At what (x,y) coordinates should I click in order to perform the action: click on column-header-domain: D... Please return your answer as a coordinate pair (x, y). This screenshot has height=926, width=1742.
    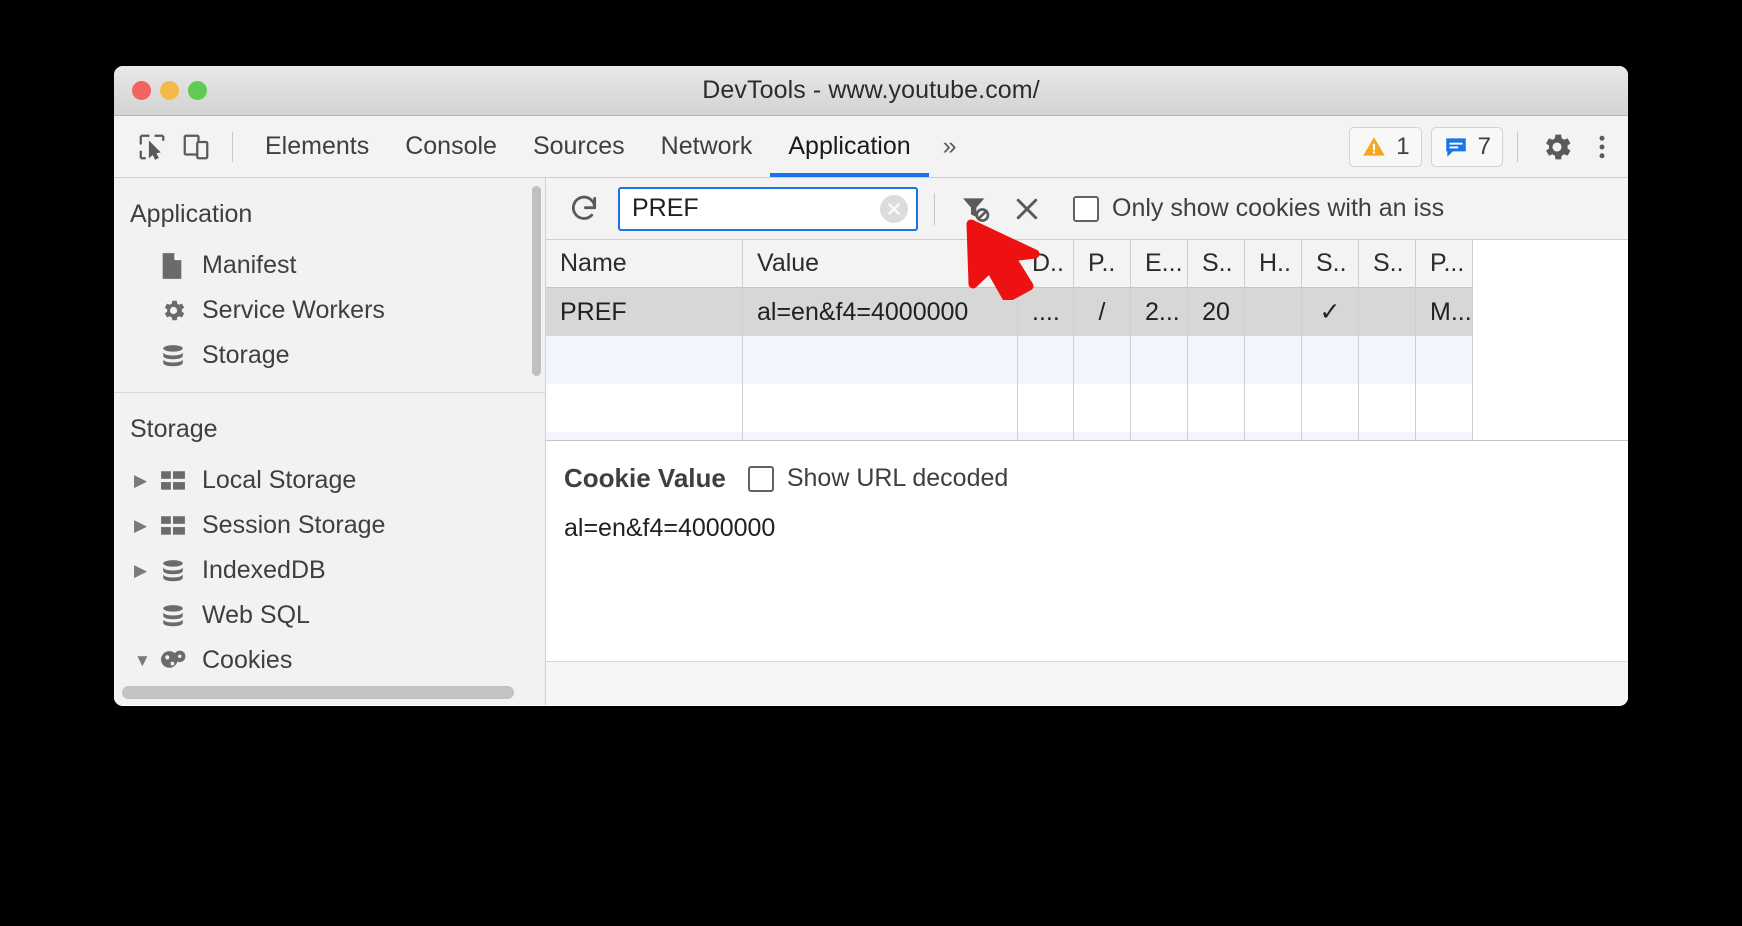
    Looking at the image, I should click on (1046, 264).